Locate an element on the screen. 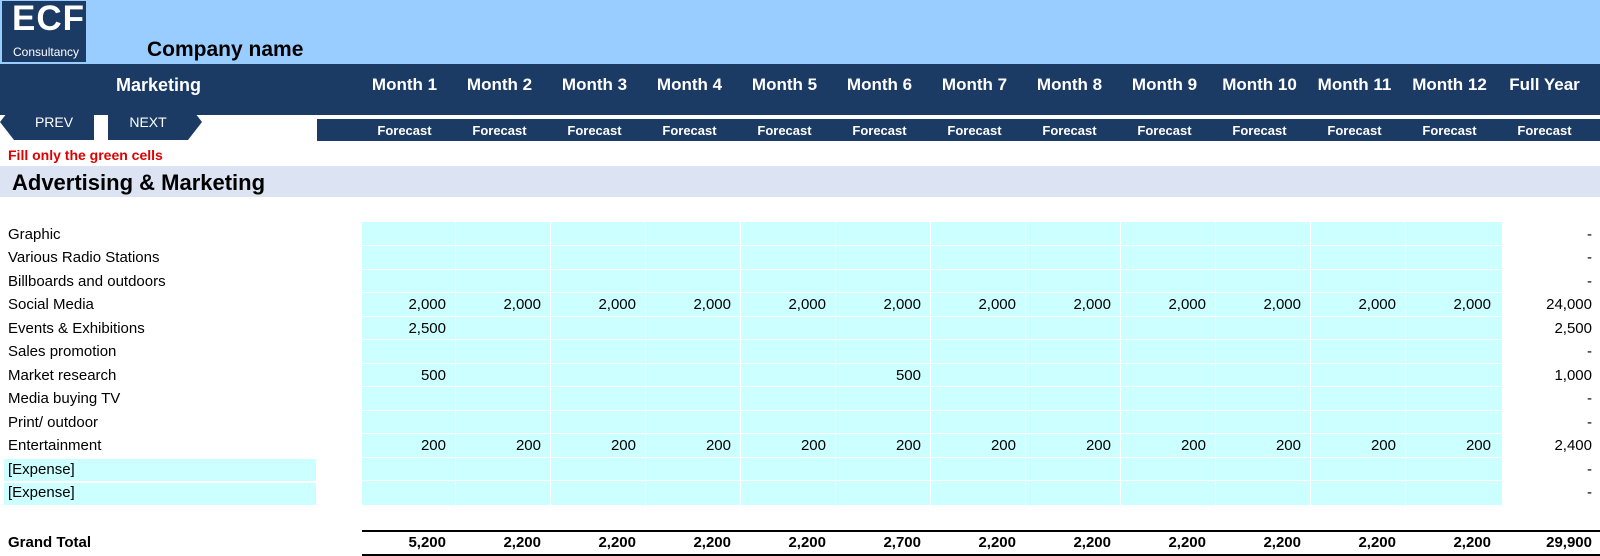  fill-instruction: Fill only the green cells is located at coordinates (85, 155).